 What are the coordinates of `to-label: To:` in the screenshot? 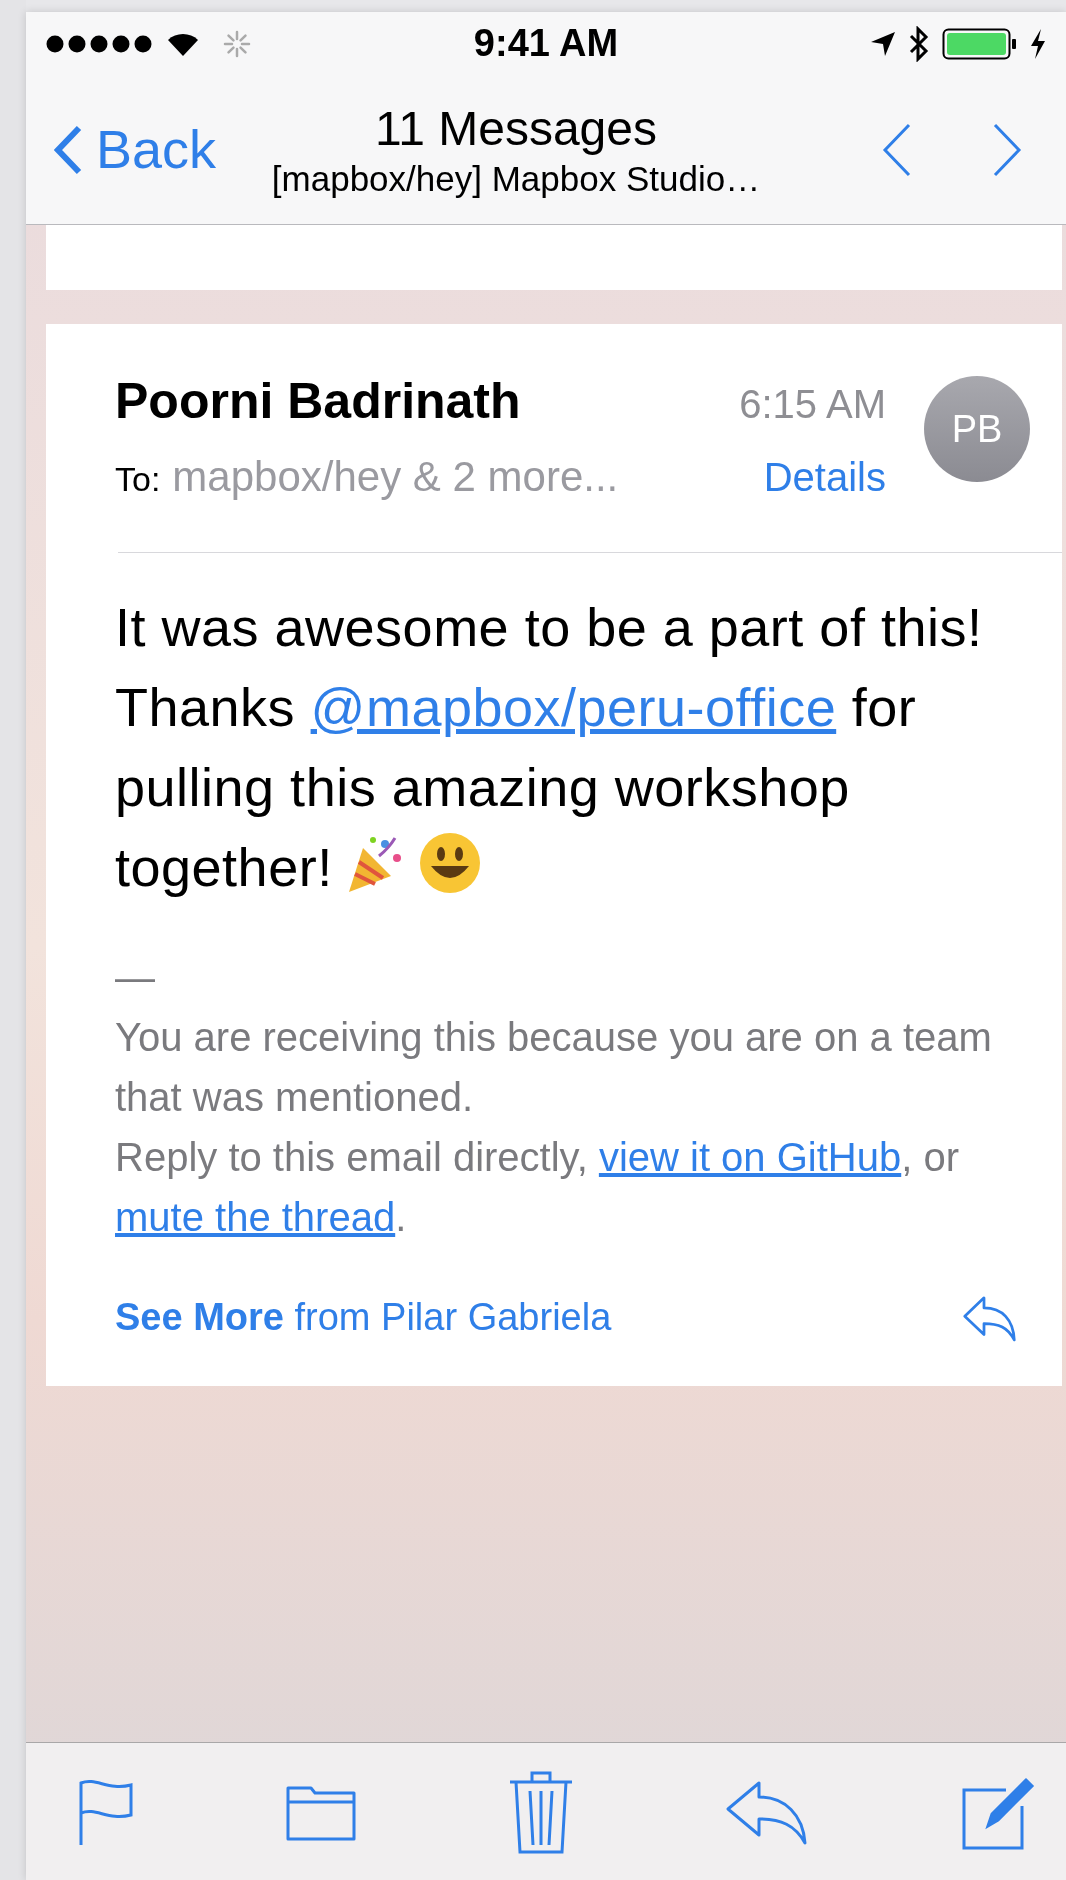 It's located at (138, 479).